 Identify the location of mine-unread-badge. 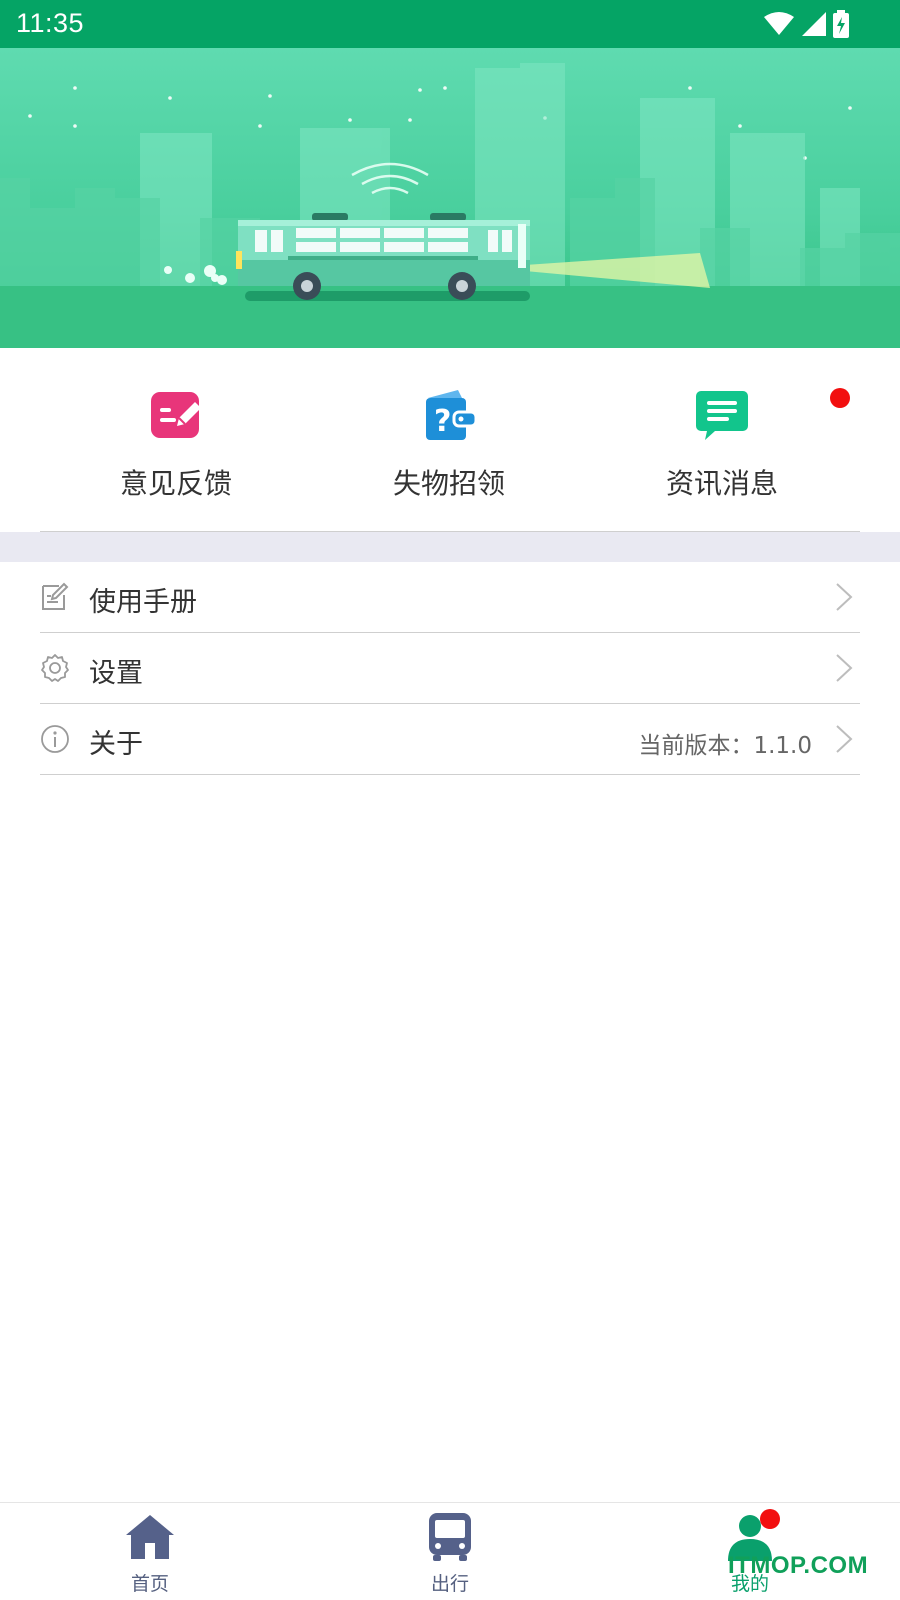
(770, 1519).